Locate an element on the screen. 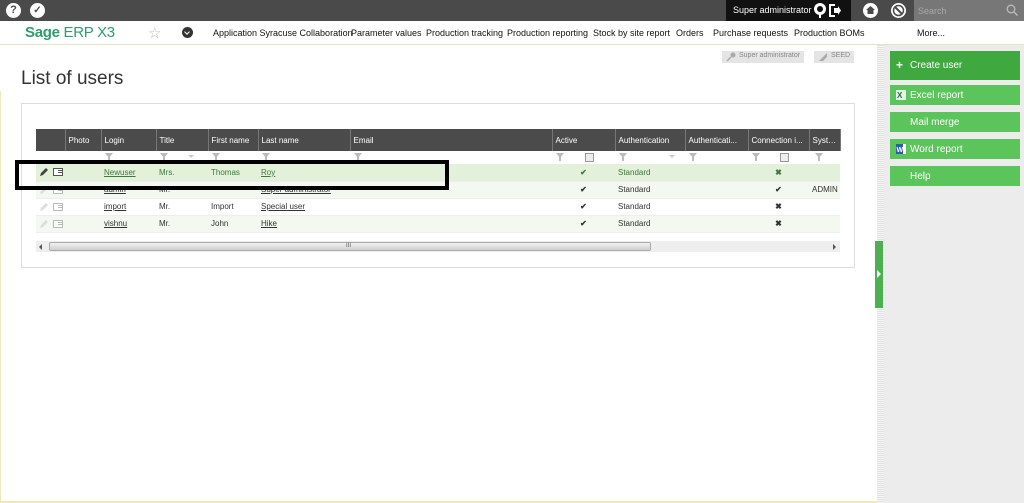 The height and width of the screenshot is (503, 1024). search-icon is located at coordinates (1012, 10).